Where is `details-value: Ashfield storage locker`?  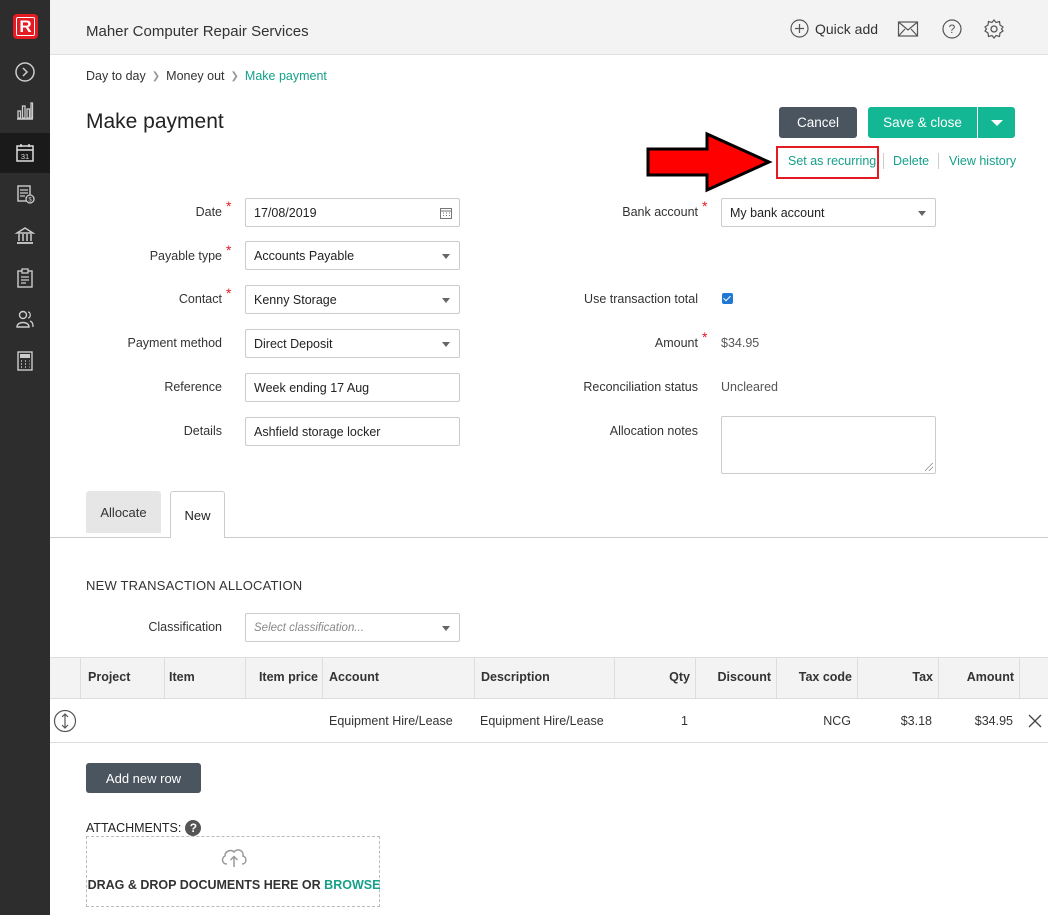 details-value: Ashfield storage locker is located at coordinates (317, 431).